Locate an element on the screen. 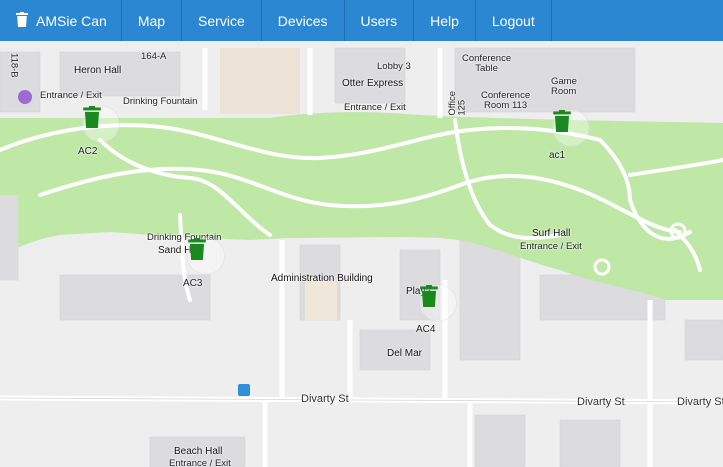 This screenshot has height=467, width=723. label-entrance-exit-2: Entrance / Exit is located at coordinates (375, 107).